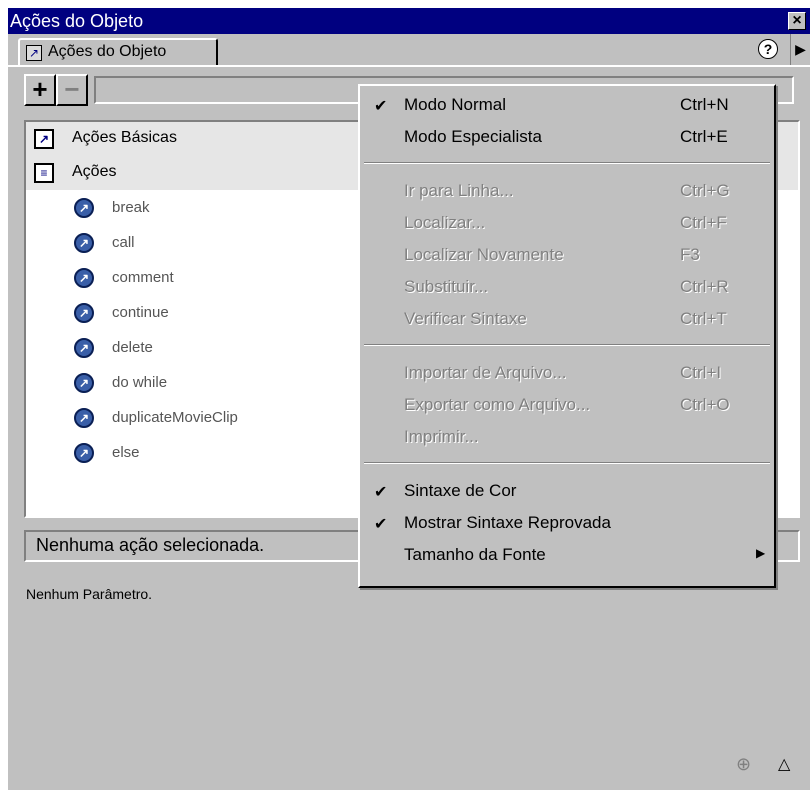 The image size is (810, 790). I want to click on menu-item-label: Modo Especialista, so click(473, 136).